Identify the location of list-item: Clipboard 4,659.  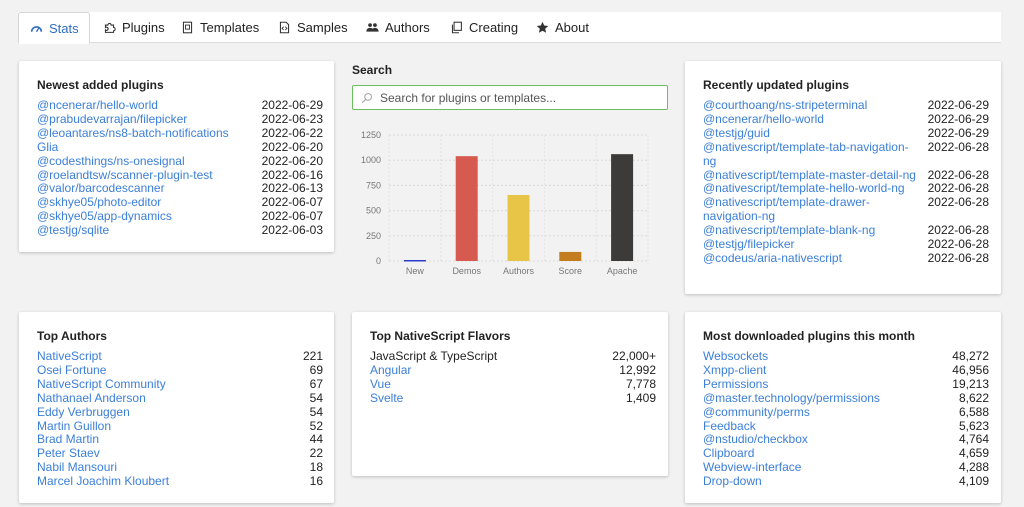
(846, 453).